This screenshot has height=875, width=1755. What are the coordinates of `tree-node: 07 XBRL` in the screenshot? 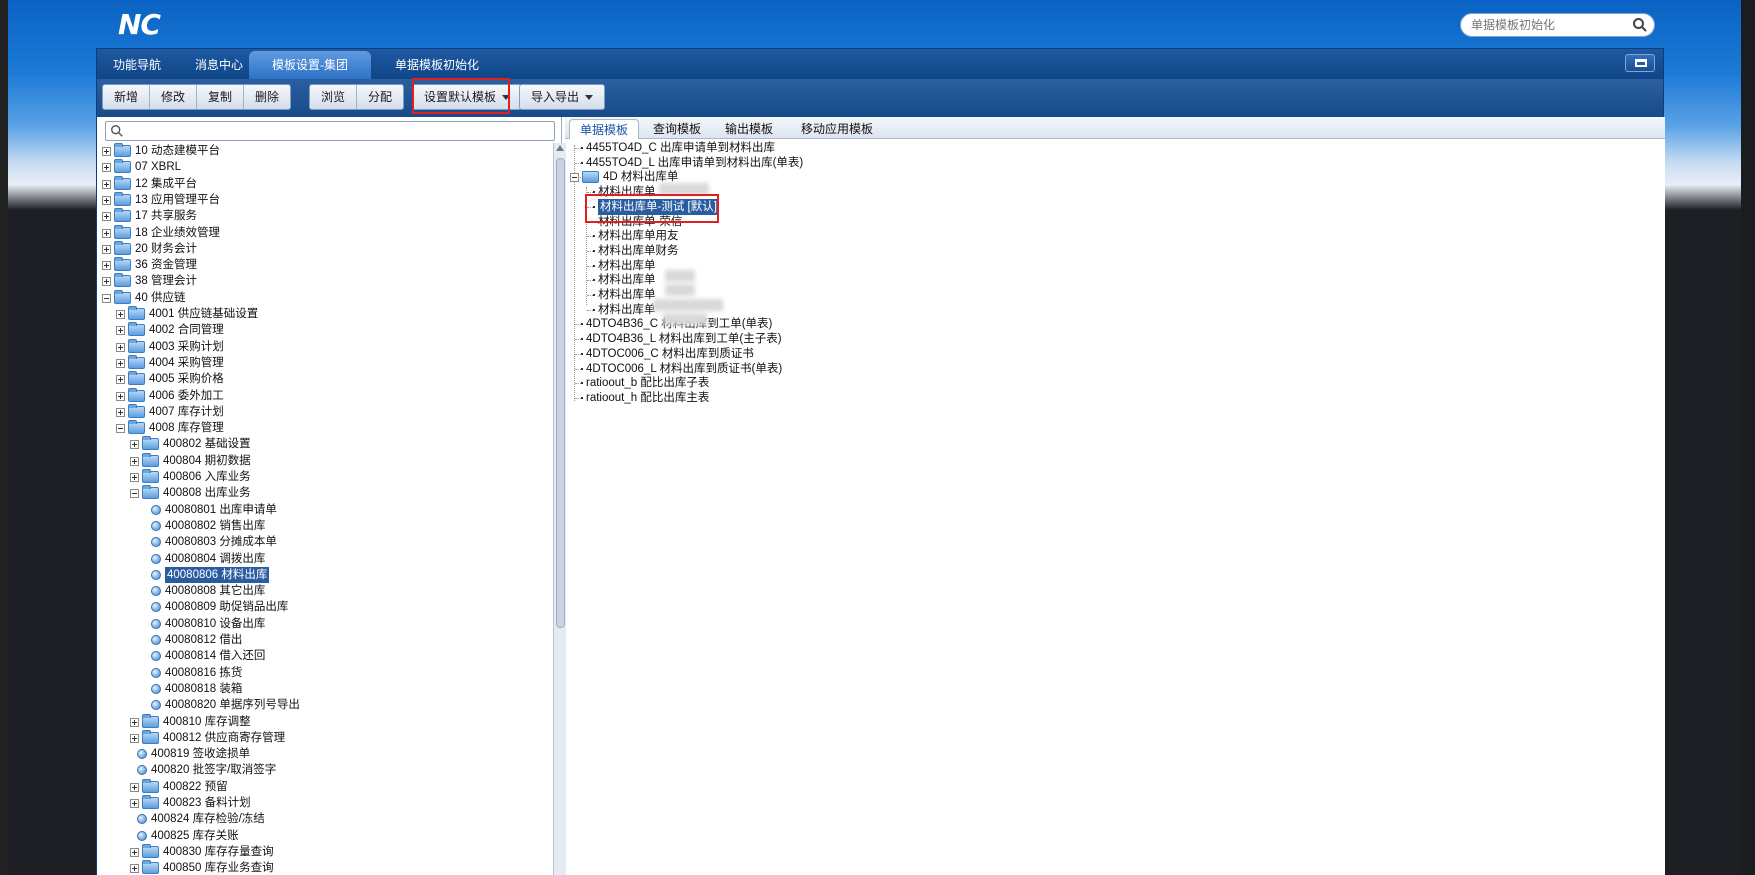 It's located at (327, 167).